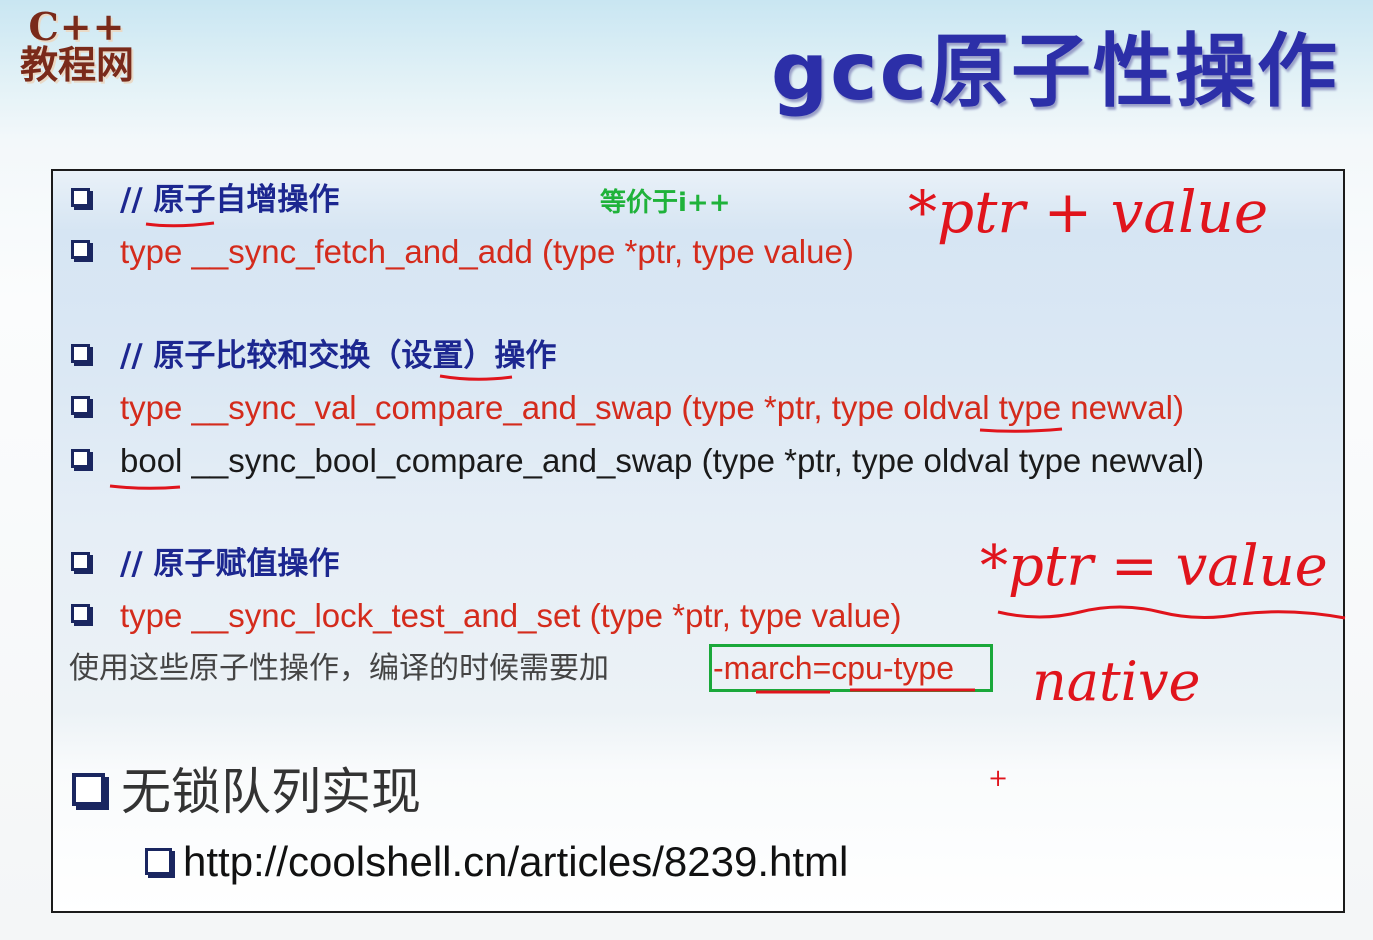 This screenshot has width=1373, height=940. Describe the element at coordinates (1021, 430) in the screenshot. I see `underline-oldval` at that location.